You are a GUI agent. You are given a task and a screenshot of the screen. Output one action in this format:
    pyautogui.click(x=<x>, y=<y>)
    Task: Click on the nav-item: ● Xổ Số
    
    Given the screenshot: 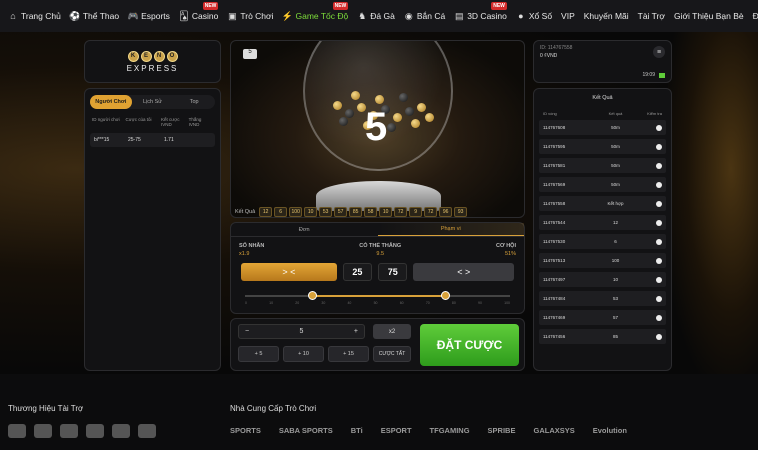 What is the action you would take?
    pyautogui.click(x=534, y=16)
    